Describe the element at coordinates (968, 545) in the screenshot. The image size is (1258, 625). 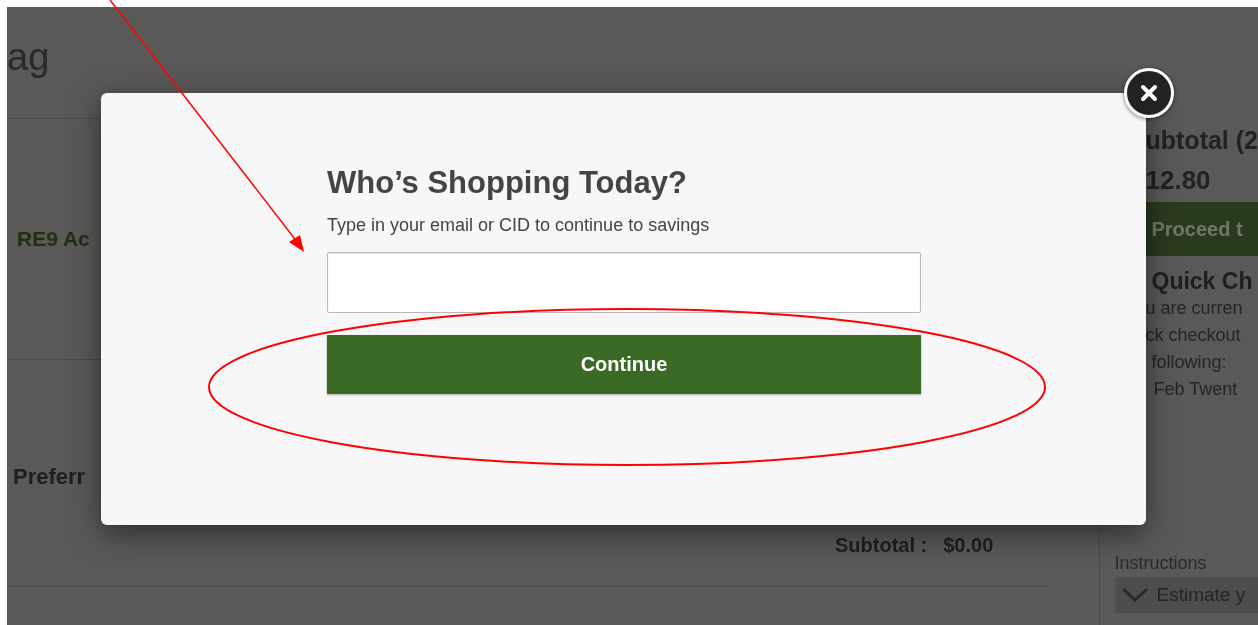
I see `subtotal-value: $0.00` at that location.